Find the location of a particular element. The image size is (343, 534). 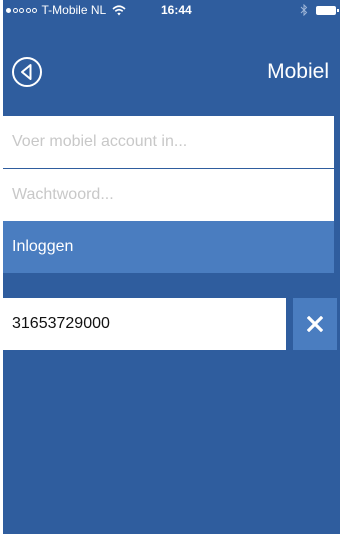

back-button is located at coordinates (27, 72).